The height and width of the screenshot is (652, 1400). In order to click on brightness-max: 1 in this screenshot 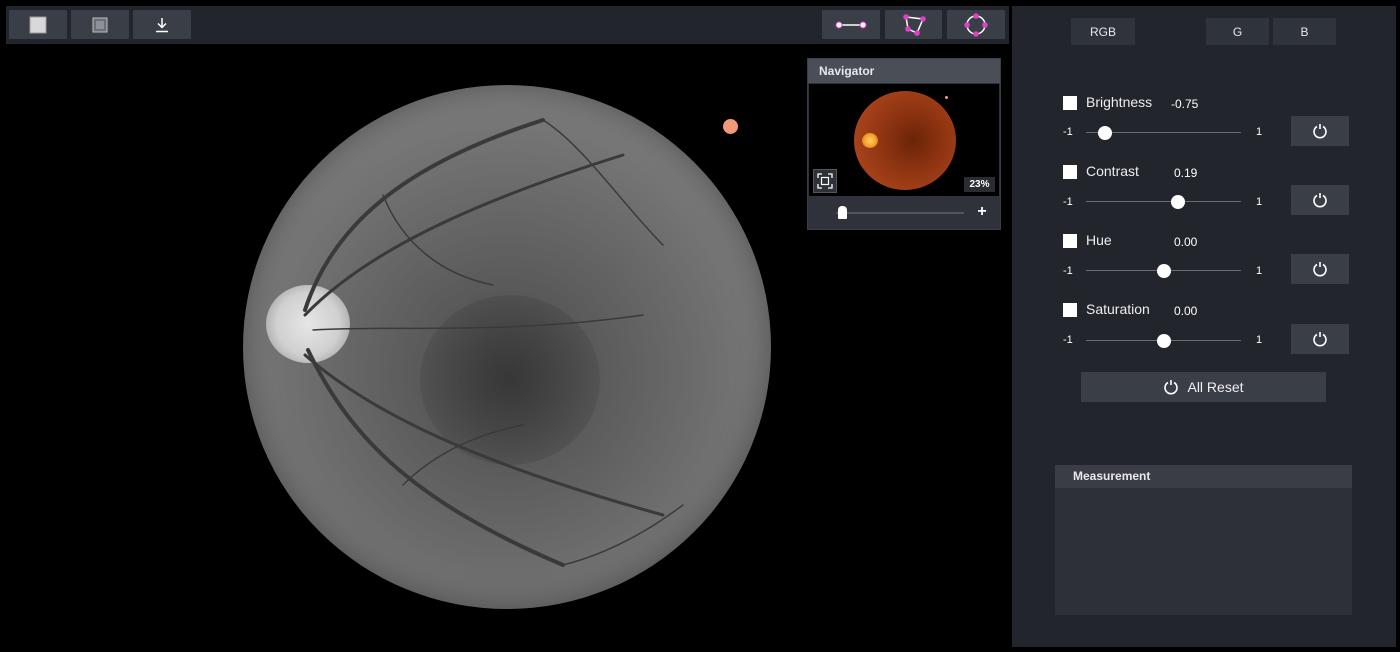, I will do `click(1259, 132)`.